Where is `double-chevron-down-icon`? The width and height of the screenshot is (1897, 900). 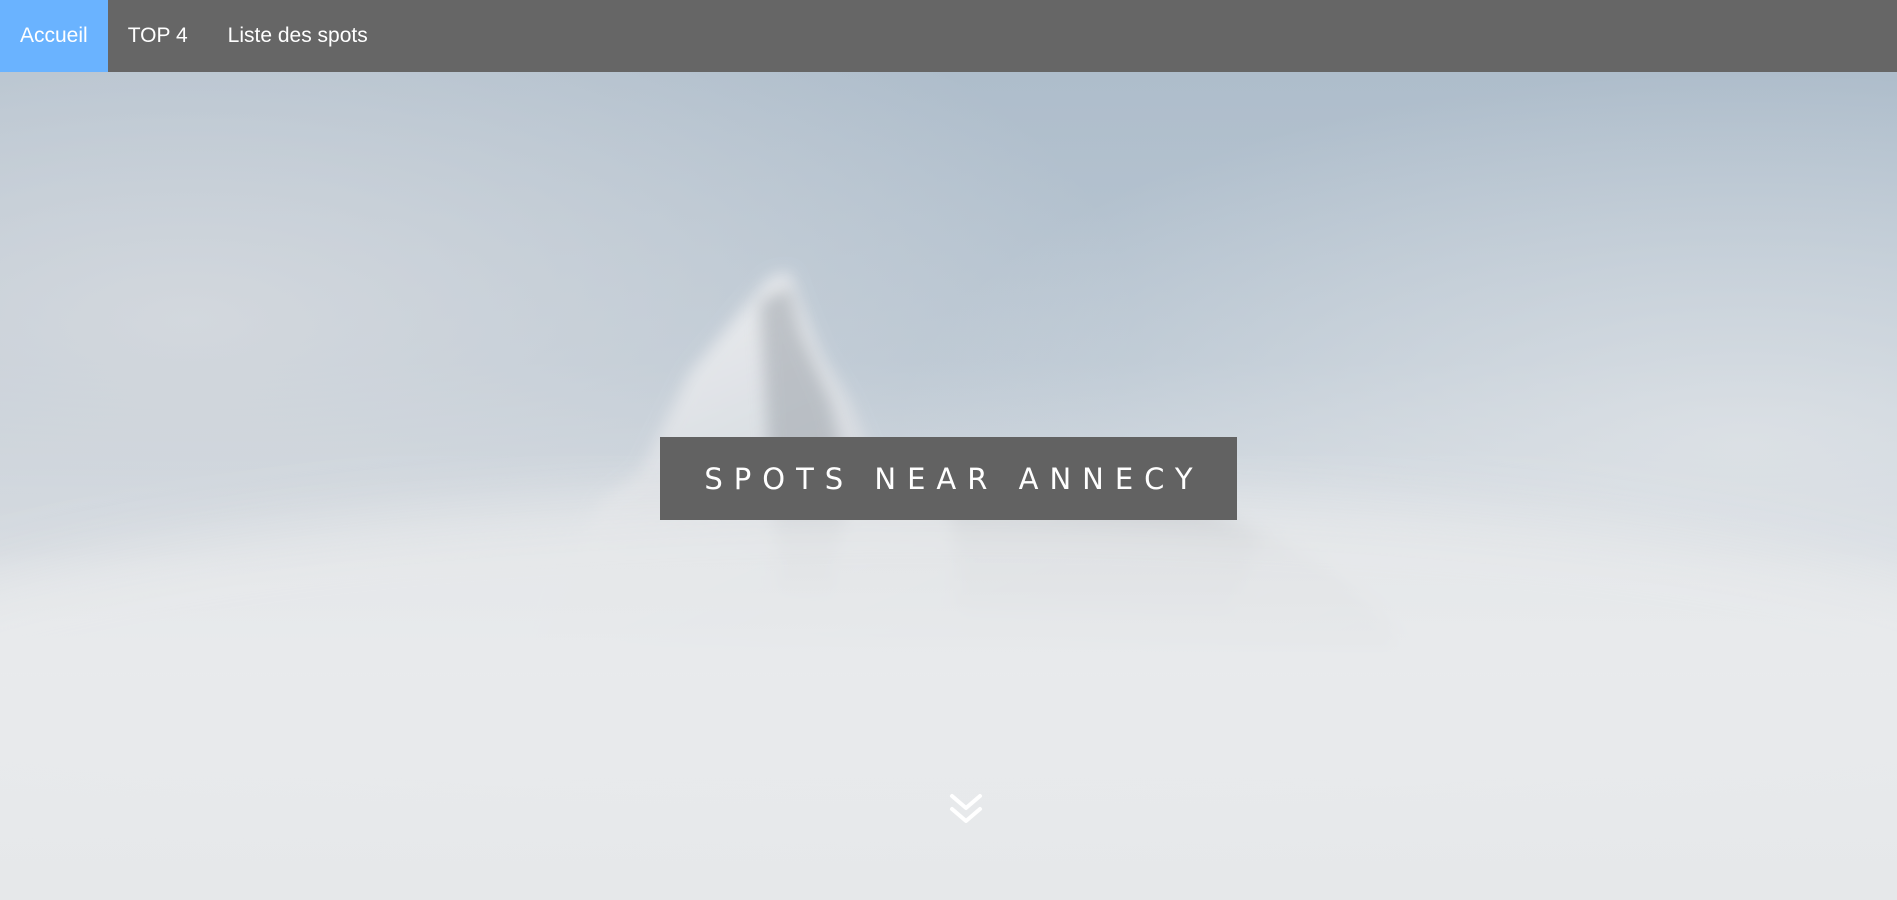 double-chevron-down-icon is located at coordinates (966, 810).